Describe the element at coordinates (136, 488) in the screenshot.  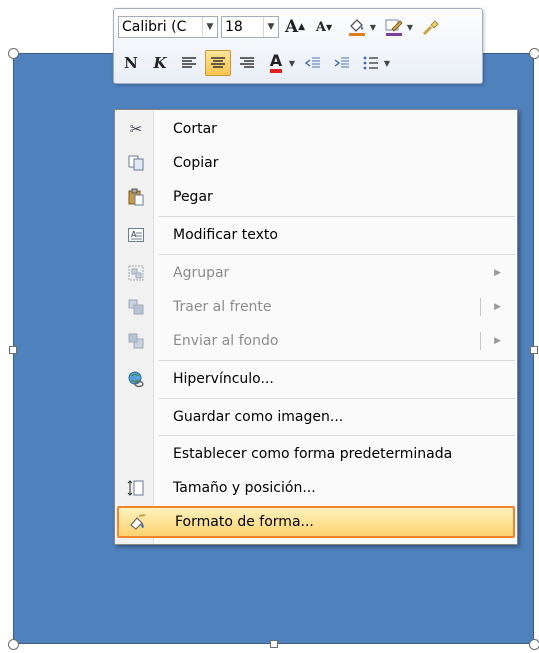
I see `size-position-icon` at that location.